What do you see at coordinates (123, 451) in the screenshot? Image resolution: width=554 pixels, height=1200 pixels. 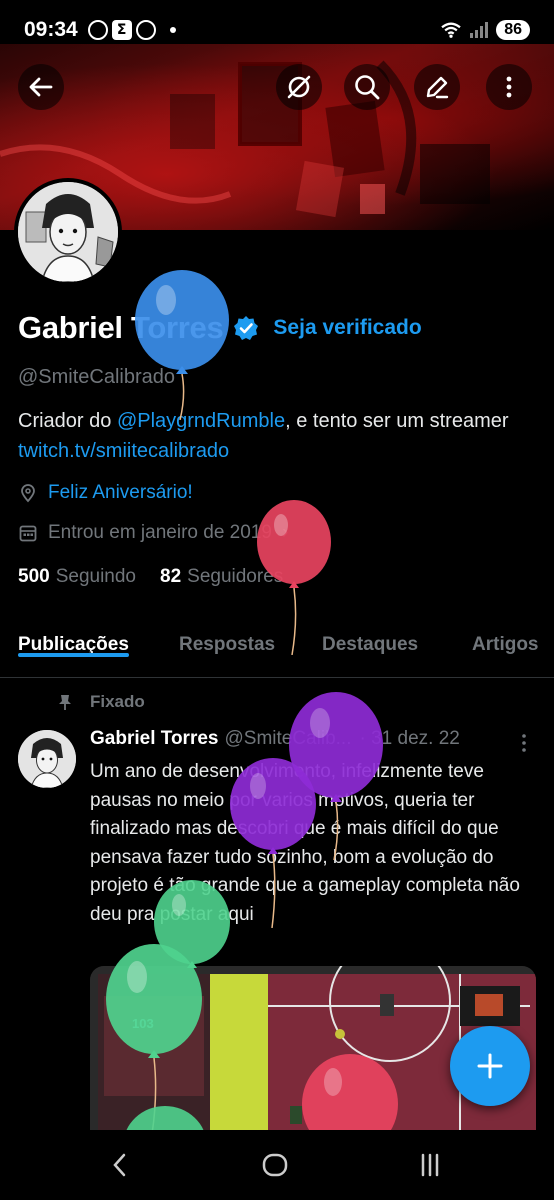 I see `bio-url-link: twitch.tv/smiitecalibrado` at bounding box center [123, 451].